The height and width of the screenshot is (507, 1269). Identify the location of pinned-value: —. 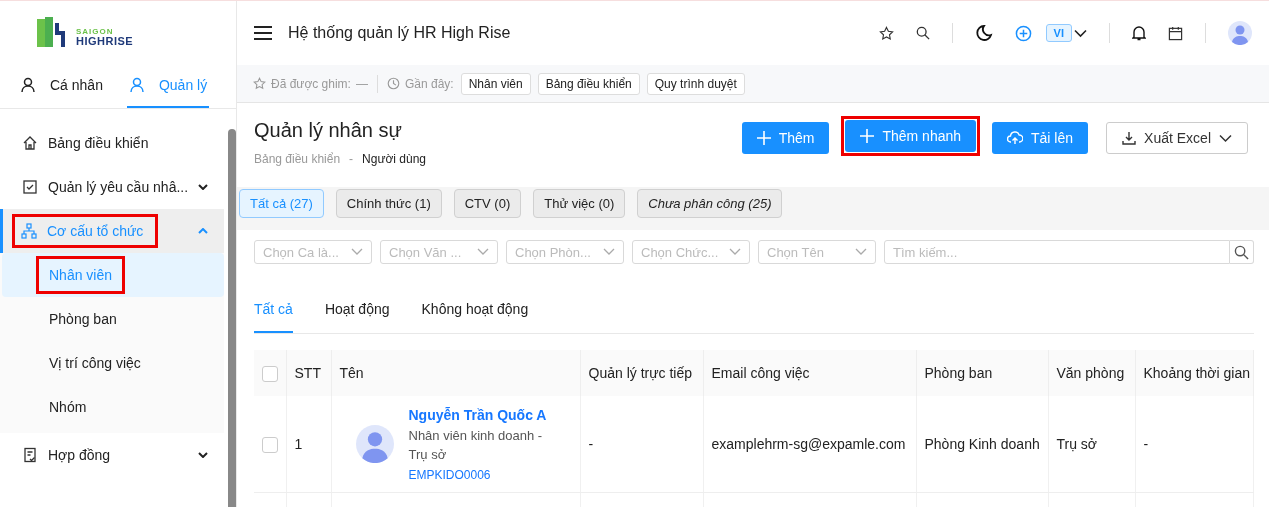
(361, 83).